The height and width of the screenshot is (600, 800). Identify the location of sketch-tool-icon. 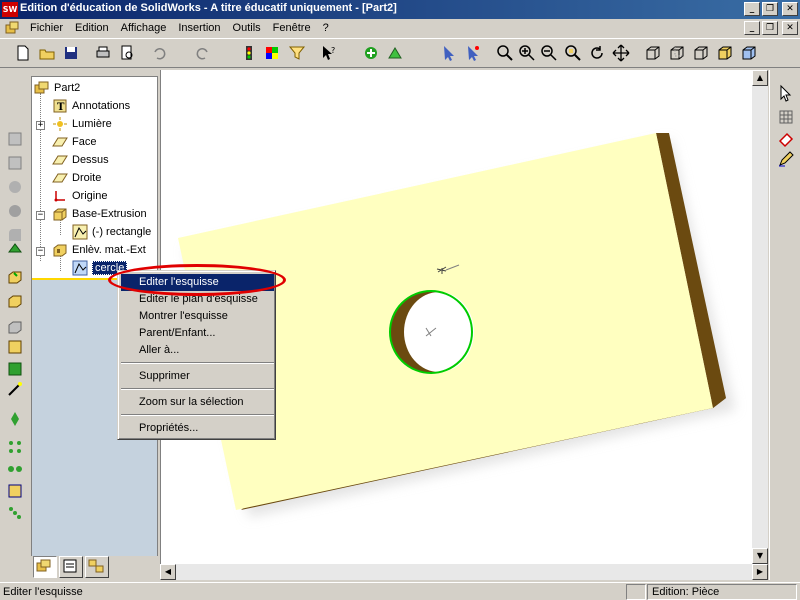
(15, 139).